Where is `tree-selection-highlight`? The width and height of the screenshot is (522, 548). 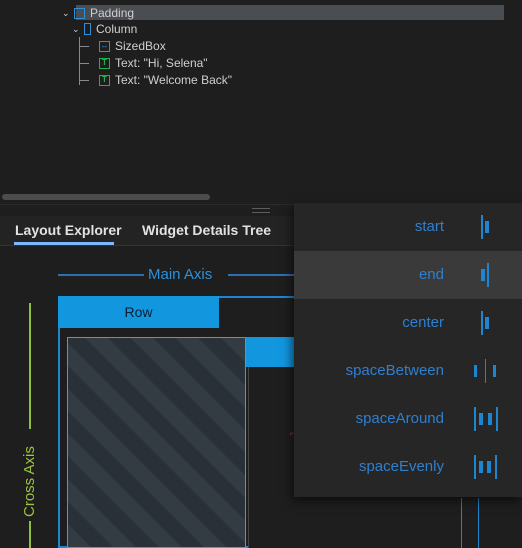 tree-selection-highlight is located at coordinates (290, 12).